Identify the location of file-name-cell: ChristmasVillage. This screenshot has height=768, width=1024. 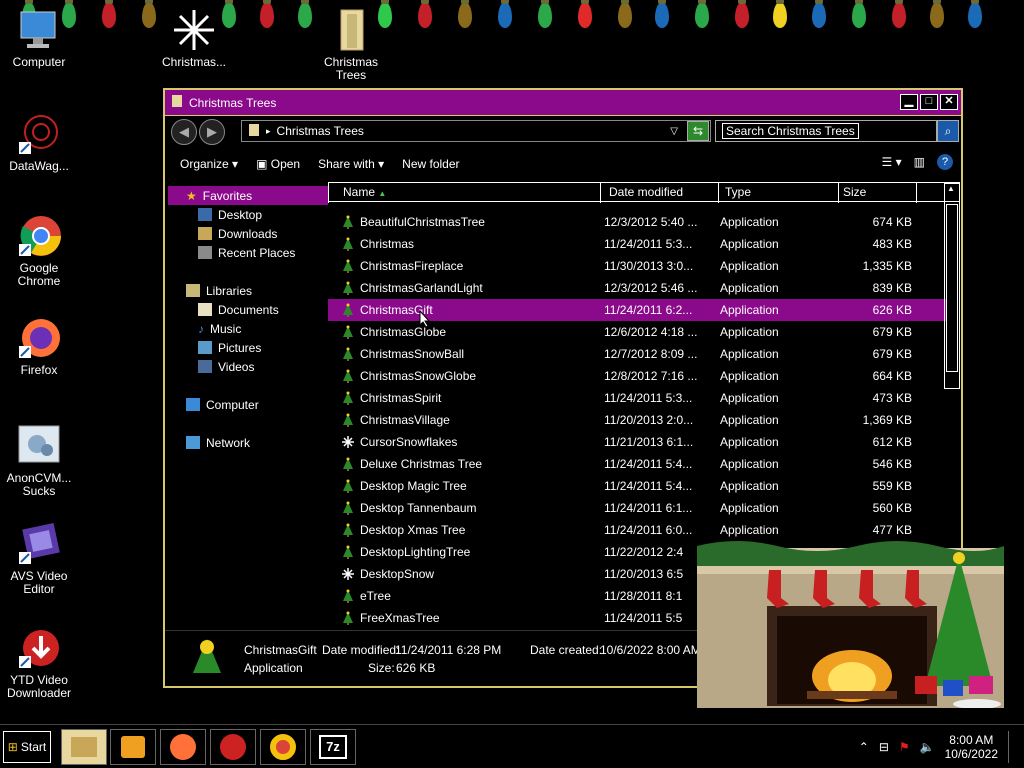
(461, 420).